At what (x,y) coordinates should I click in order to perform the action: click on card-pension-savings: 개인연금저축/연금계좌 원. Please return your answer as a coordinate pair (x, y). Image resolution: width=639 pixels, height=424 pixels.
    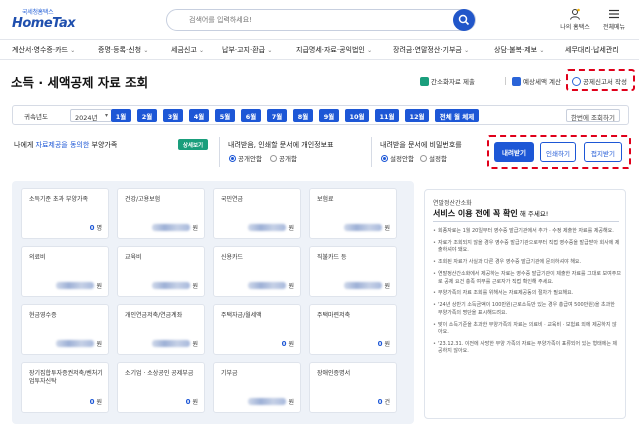
    Looking at the image, I should click on (161, 329).